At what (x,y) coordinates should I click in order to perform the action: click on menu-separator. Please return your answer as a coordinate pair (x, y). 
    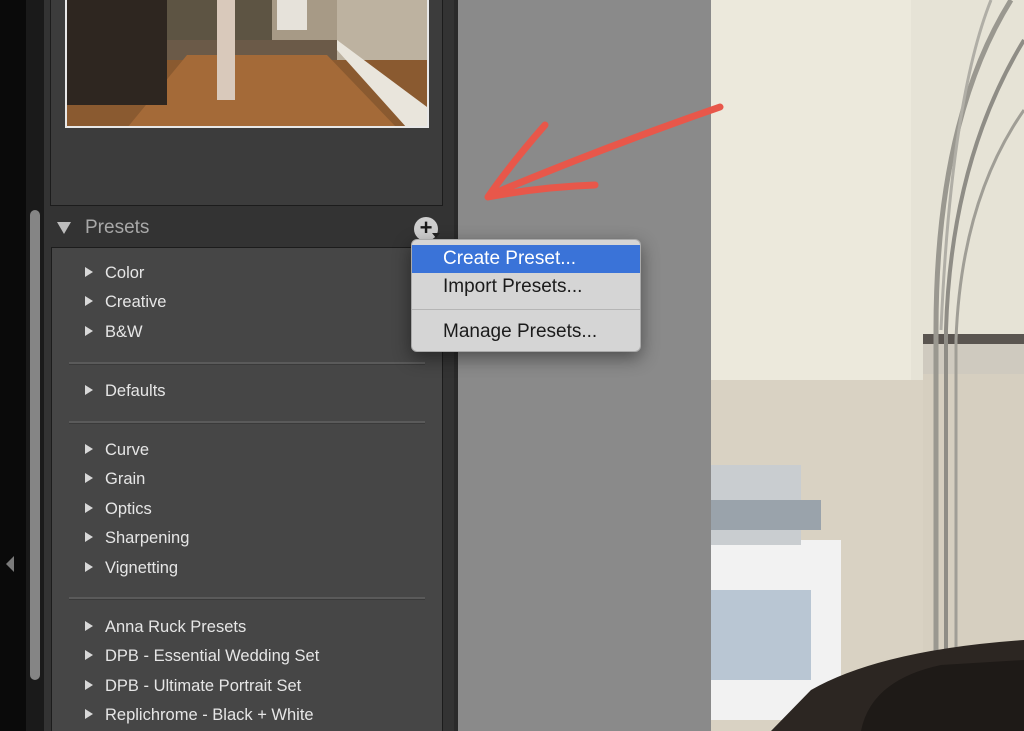
    Looking at the image, I should click on (526, 309).